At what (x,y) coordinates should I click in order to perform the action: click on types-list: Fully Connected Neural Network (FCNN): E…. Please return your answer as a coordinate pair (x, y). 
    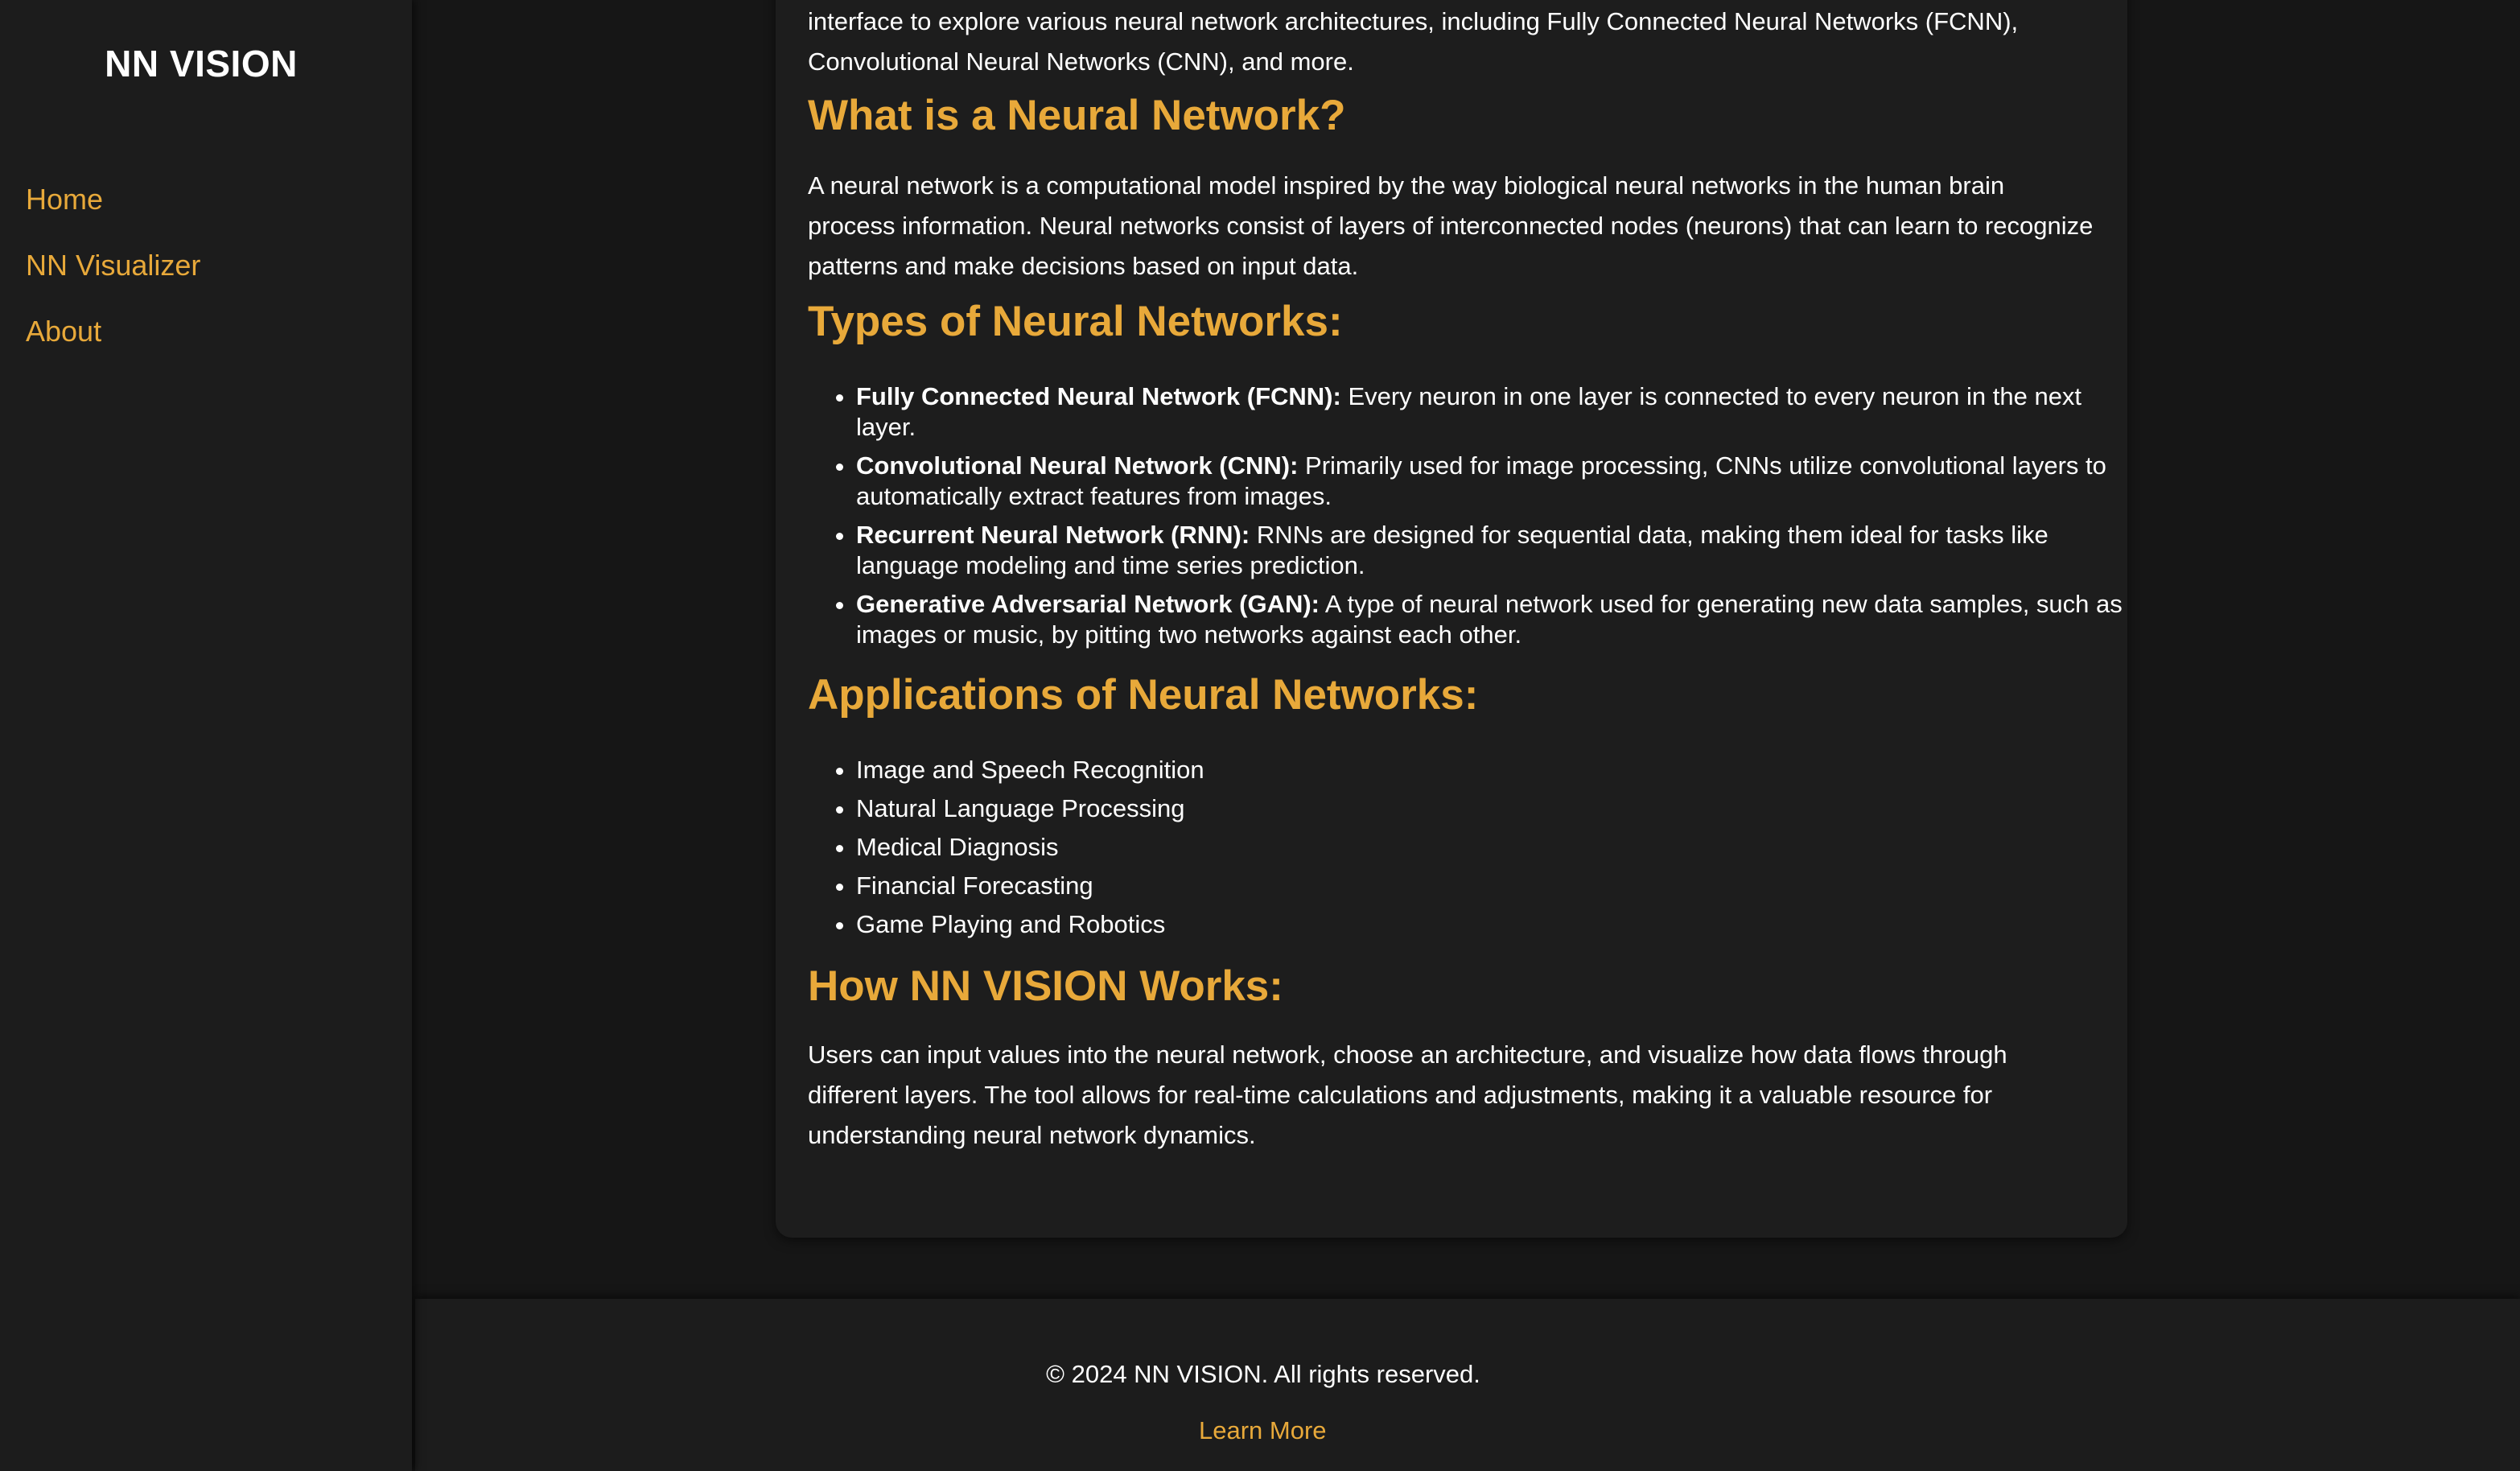
    Looking at the image, I should click on (1476, 519).